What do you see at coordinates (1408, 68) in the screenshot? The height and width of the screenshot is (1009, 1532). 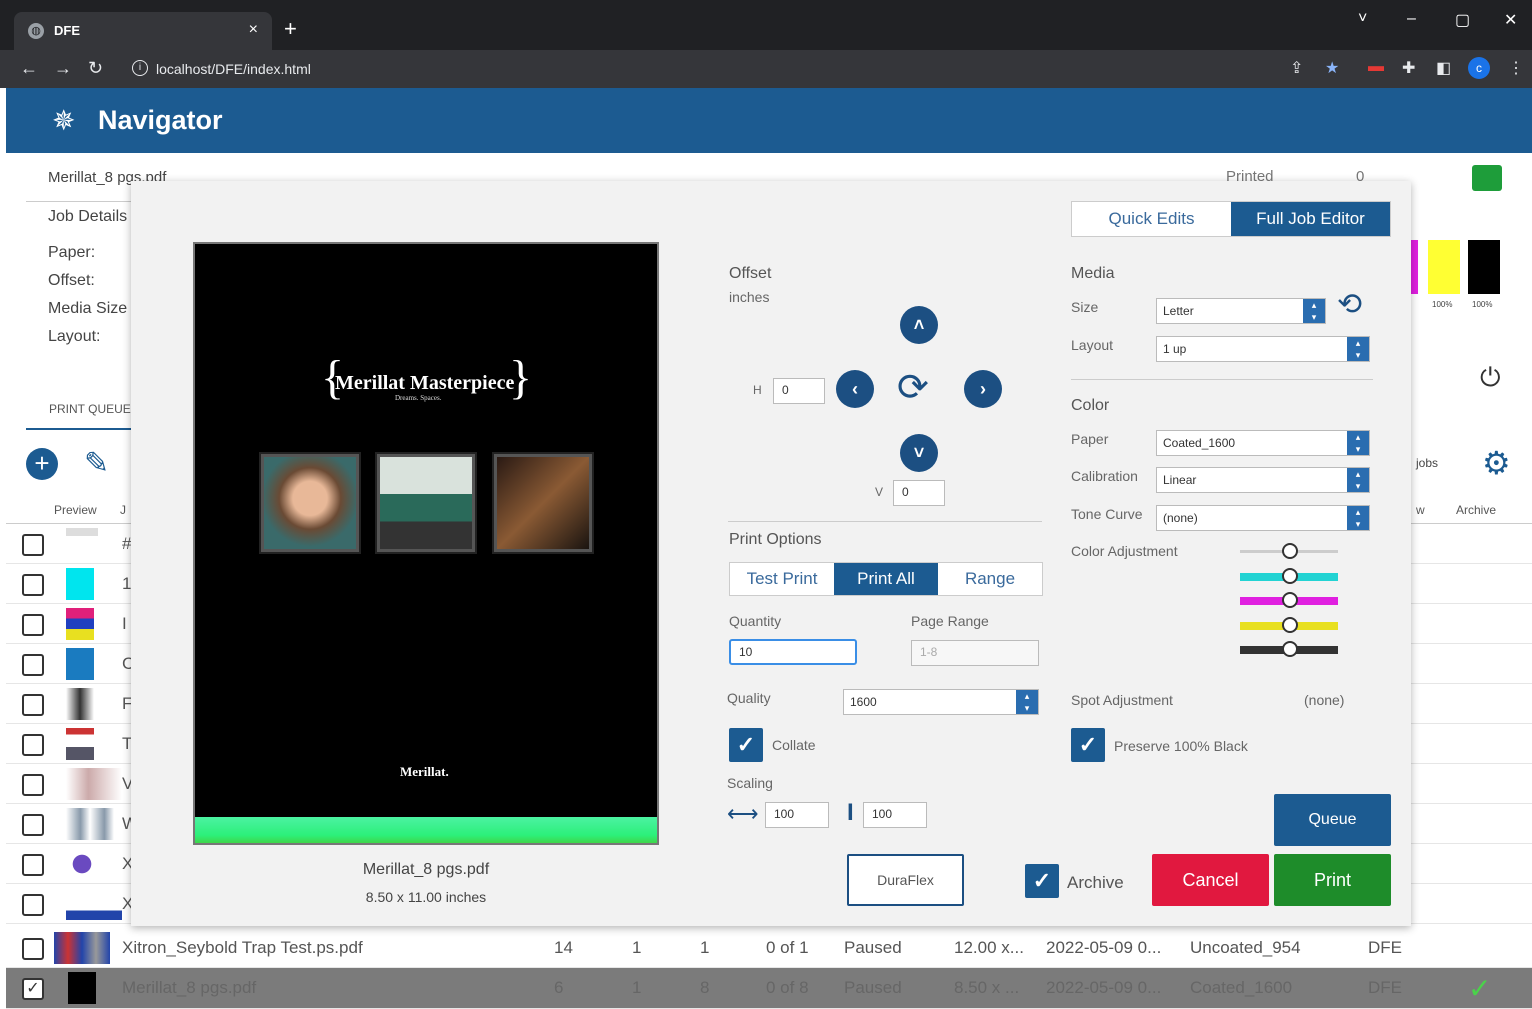 I see `puzzle-icon: ✚` at bounding box center [1408, 68].